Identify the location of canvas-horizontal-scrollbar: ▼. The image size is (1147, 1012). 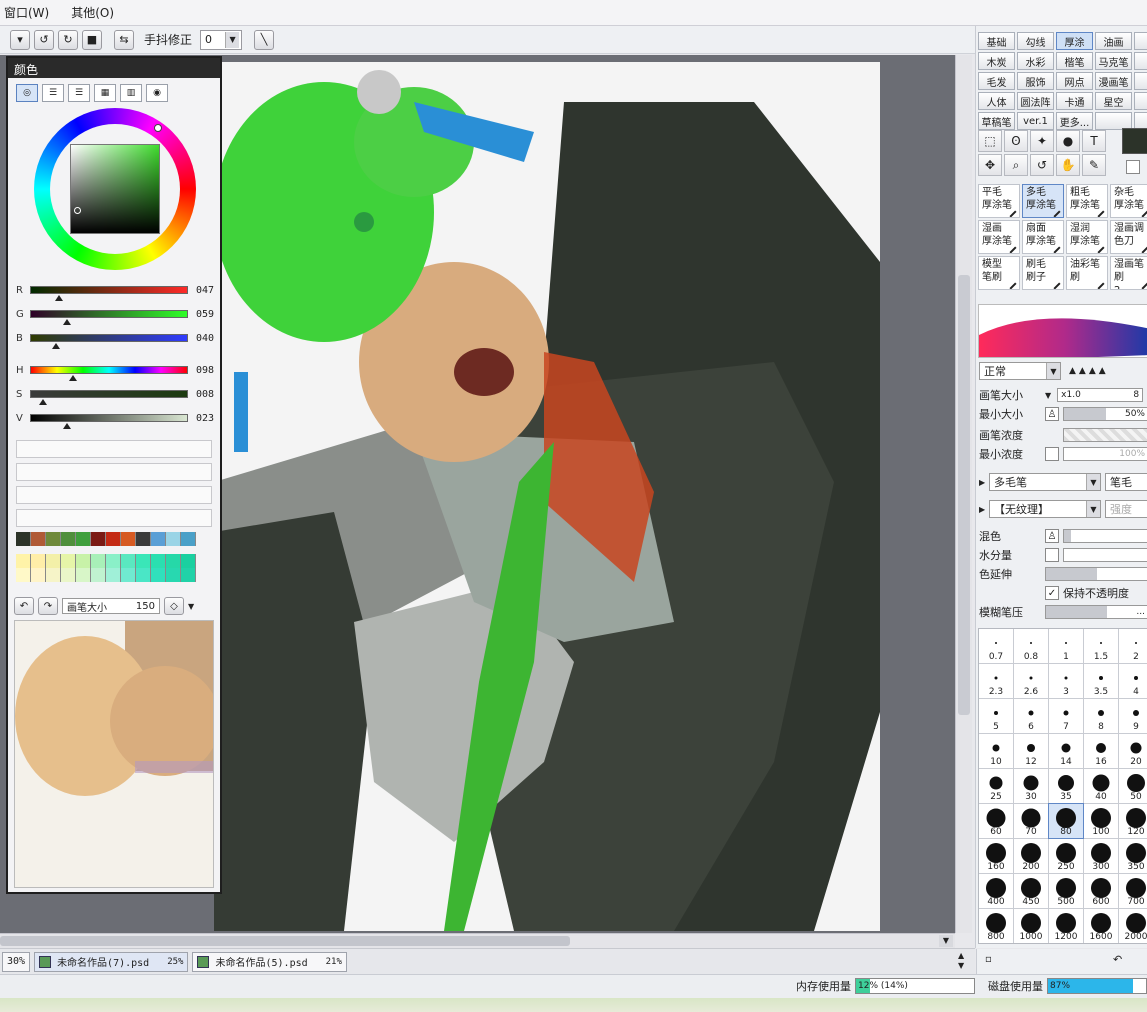
(477, 940).